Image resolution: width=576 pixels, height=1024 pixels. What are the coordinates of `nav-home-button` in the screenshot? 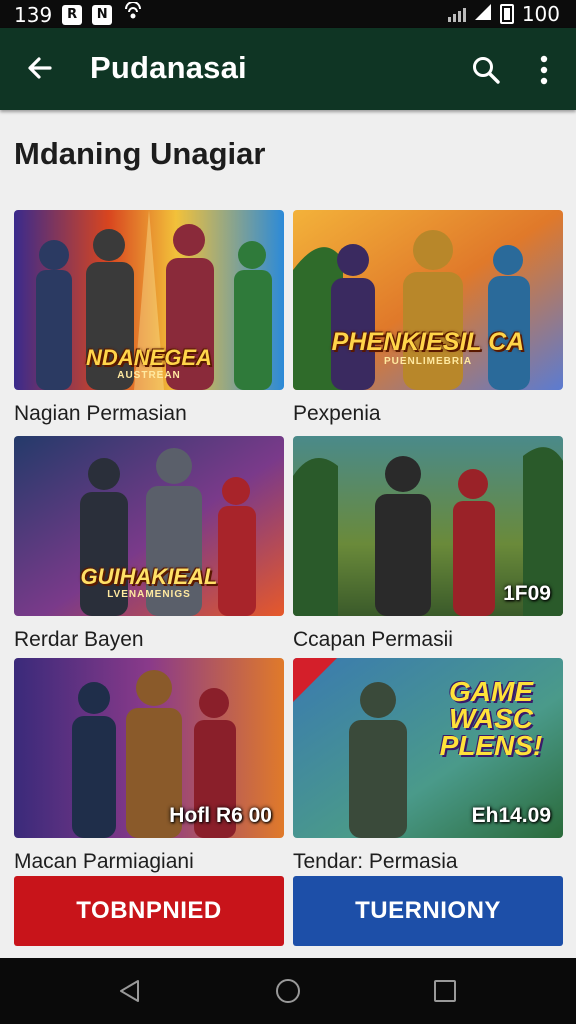 It's located at (288, 991).